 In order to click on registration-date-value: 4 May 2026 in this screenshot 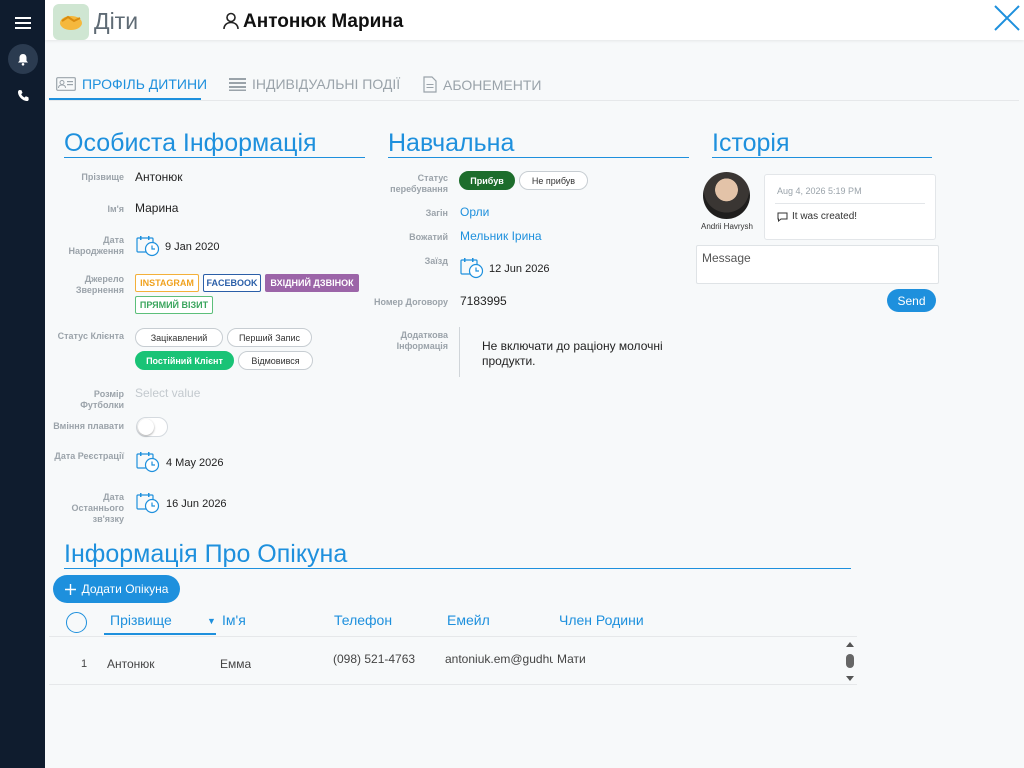, I will do `click(195, 463)`.